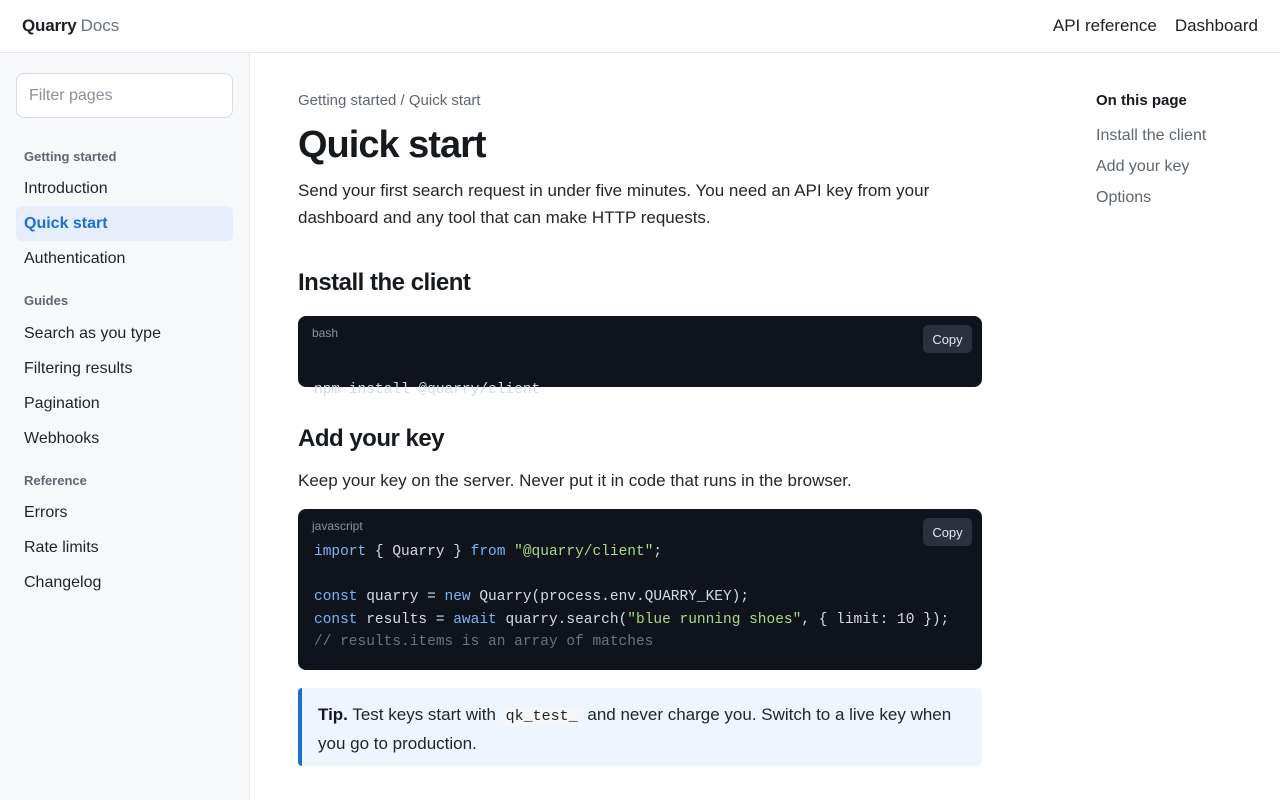 This screenshot has width=1280, height=800. I want to click on filter-pages-input, so click(124, 95).